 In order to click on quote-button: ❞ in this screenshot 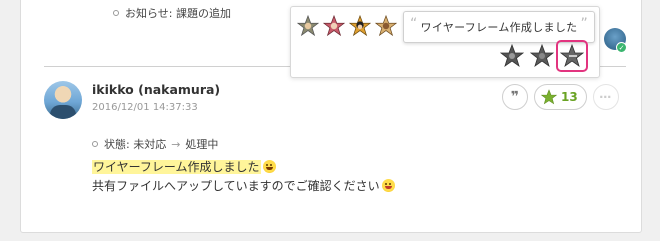, I will do `click(515, 97)`.